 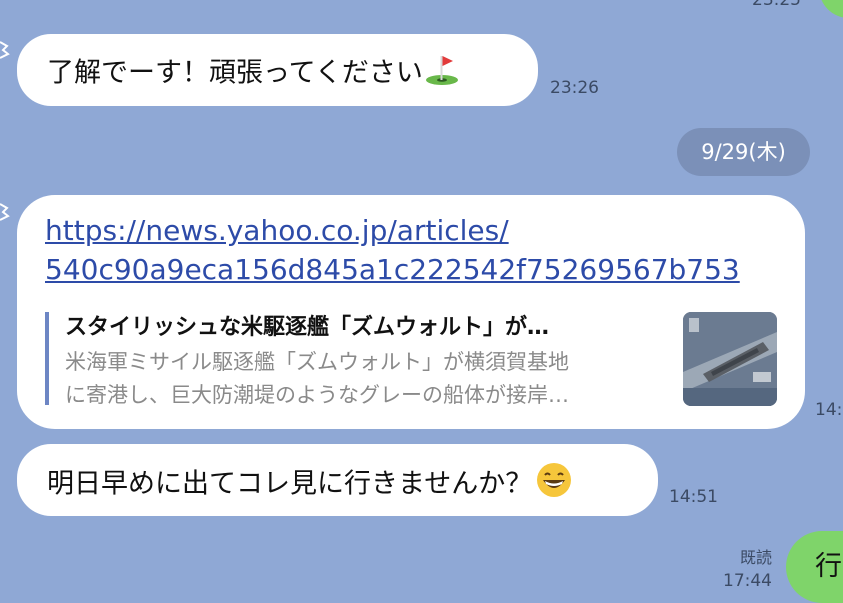 What do you see at coordinates (317, 362) in the screenshot?
I see `link-preview-description-line-1: 米海軍ミサイル駆逐艦「ズムウォルト」が横須賀基地` at bounding box center [317, 362].